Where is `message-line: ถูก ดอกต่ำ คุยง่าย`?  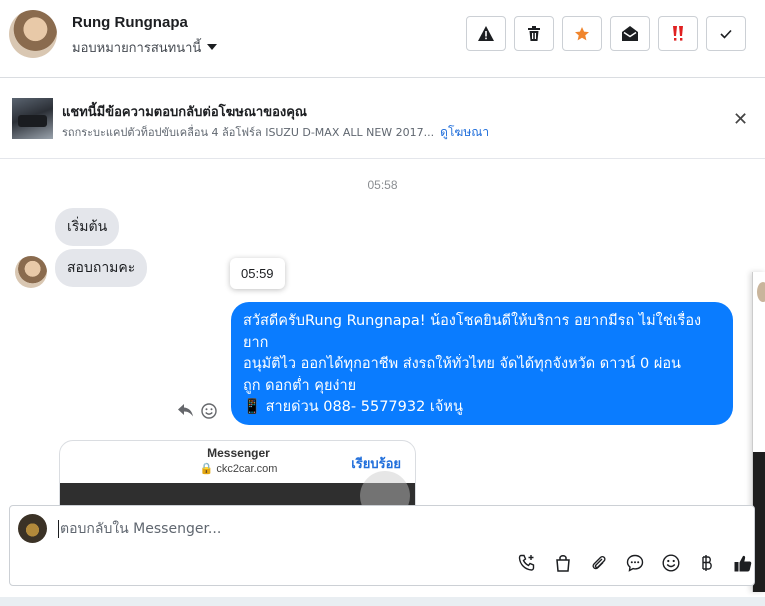 message-line: ถูก ดอกต่ำ คุยง่าย is located at coordinates (300, 385).